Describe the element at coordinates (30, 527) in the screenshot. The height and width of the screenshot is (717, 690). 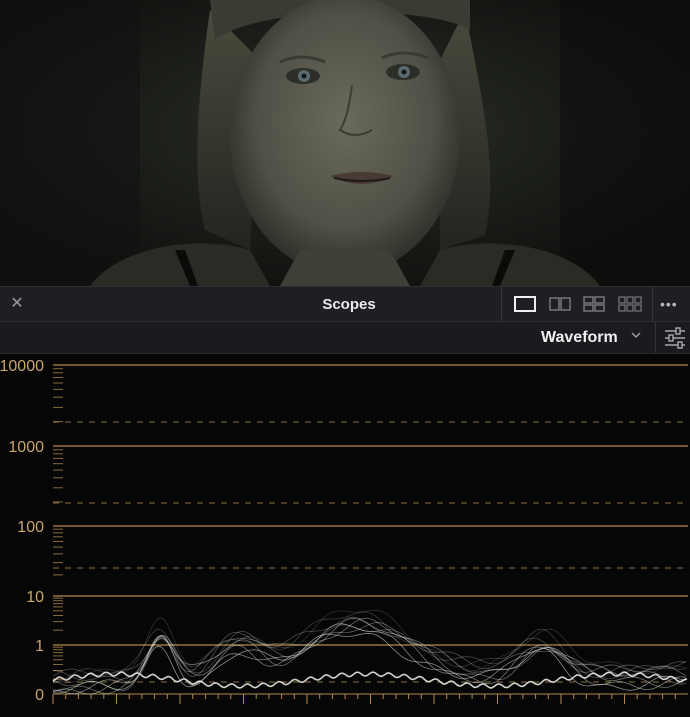
I see `y-tick-label: 100` at that location.